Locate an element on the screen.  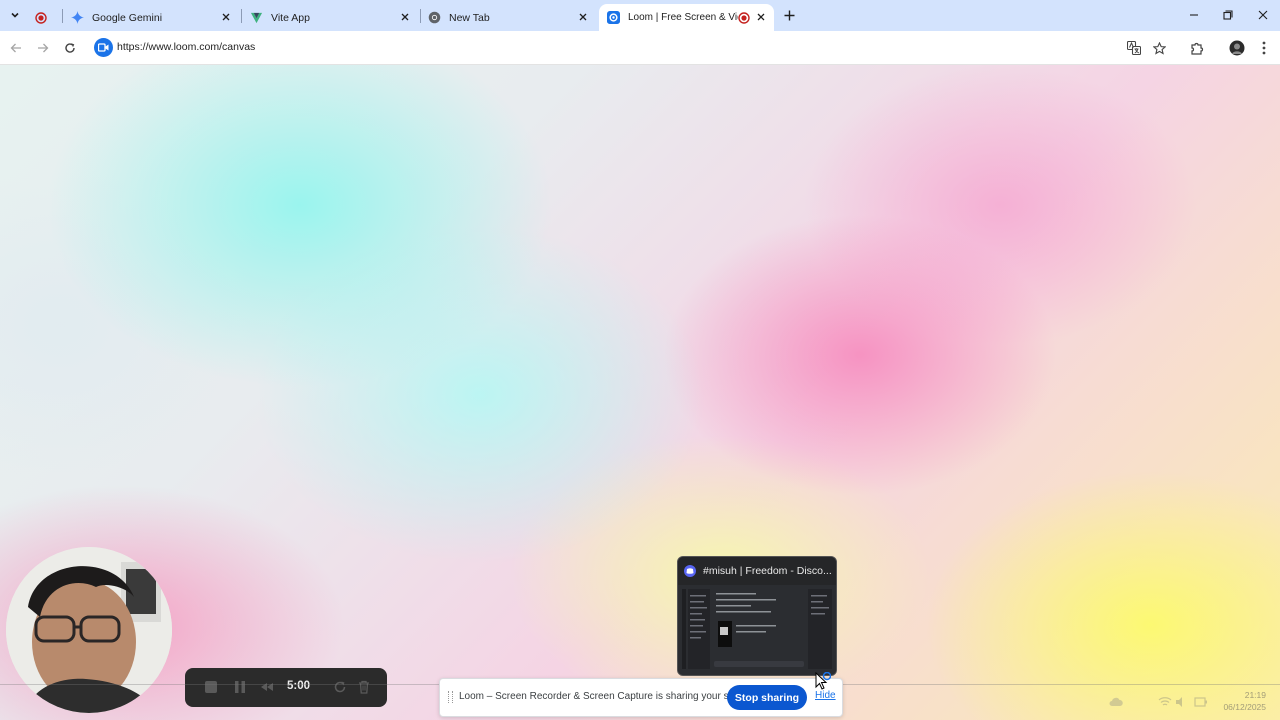
minimize-icon is located at coordinates (1194, 15).